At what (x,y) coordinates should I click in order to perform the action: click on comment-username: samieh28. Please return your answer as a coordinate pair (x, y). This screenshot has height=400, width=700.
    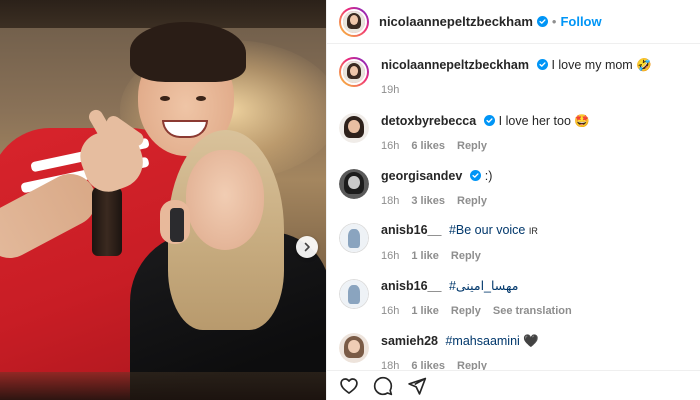
    Looking at the image, I should click on (409, 341).